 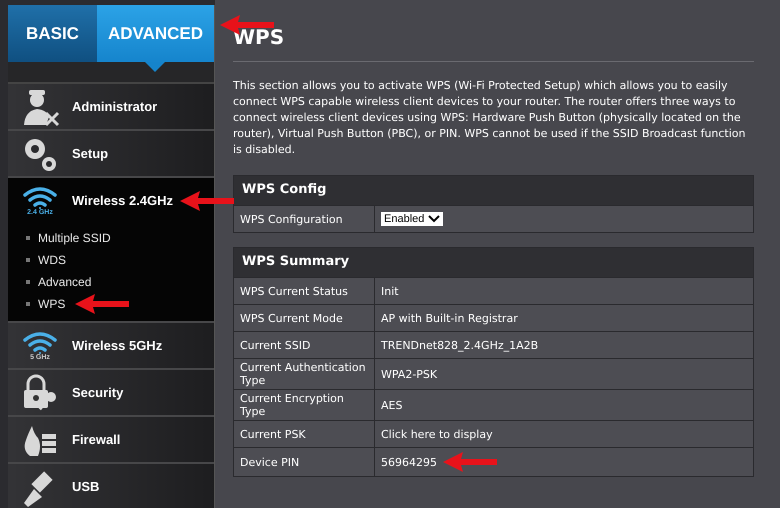 What do you see at coordinates (111, 392) in the screenshot?
I see `sidebar-item: Security` at bounding box center [111, 392].